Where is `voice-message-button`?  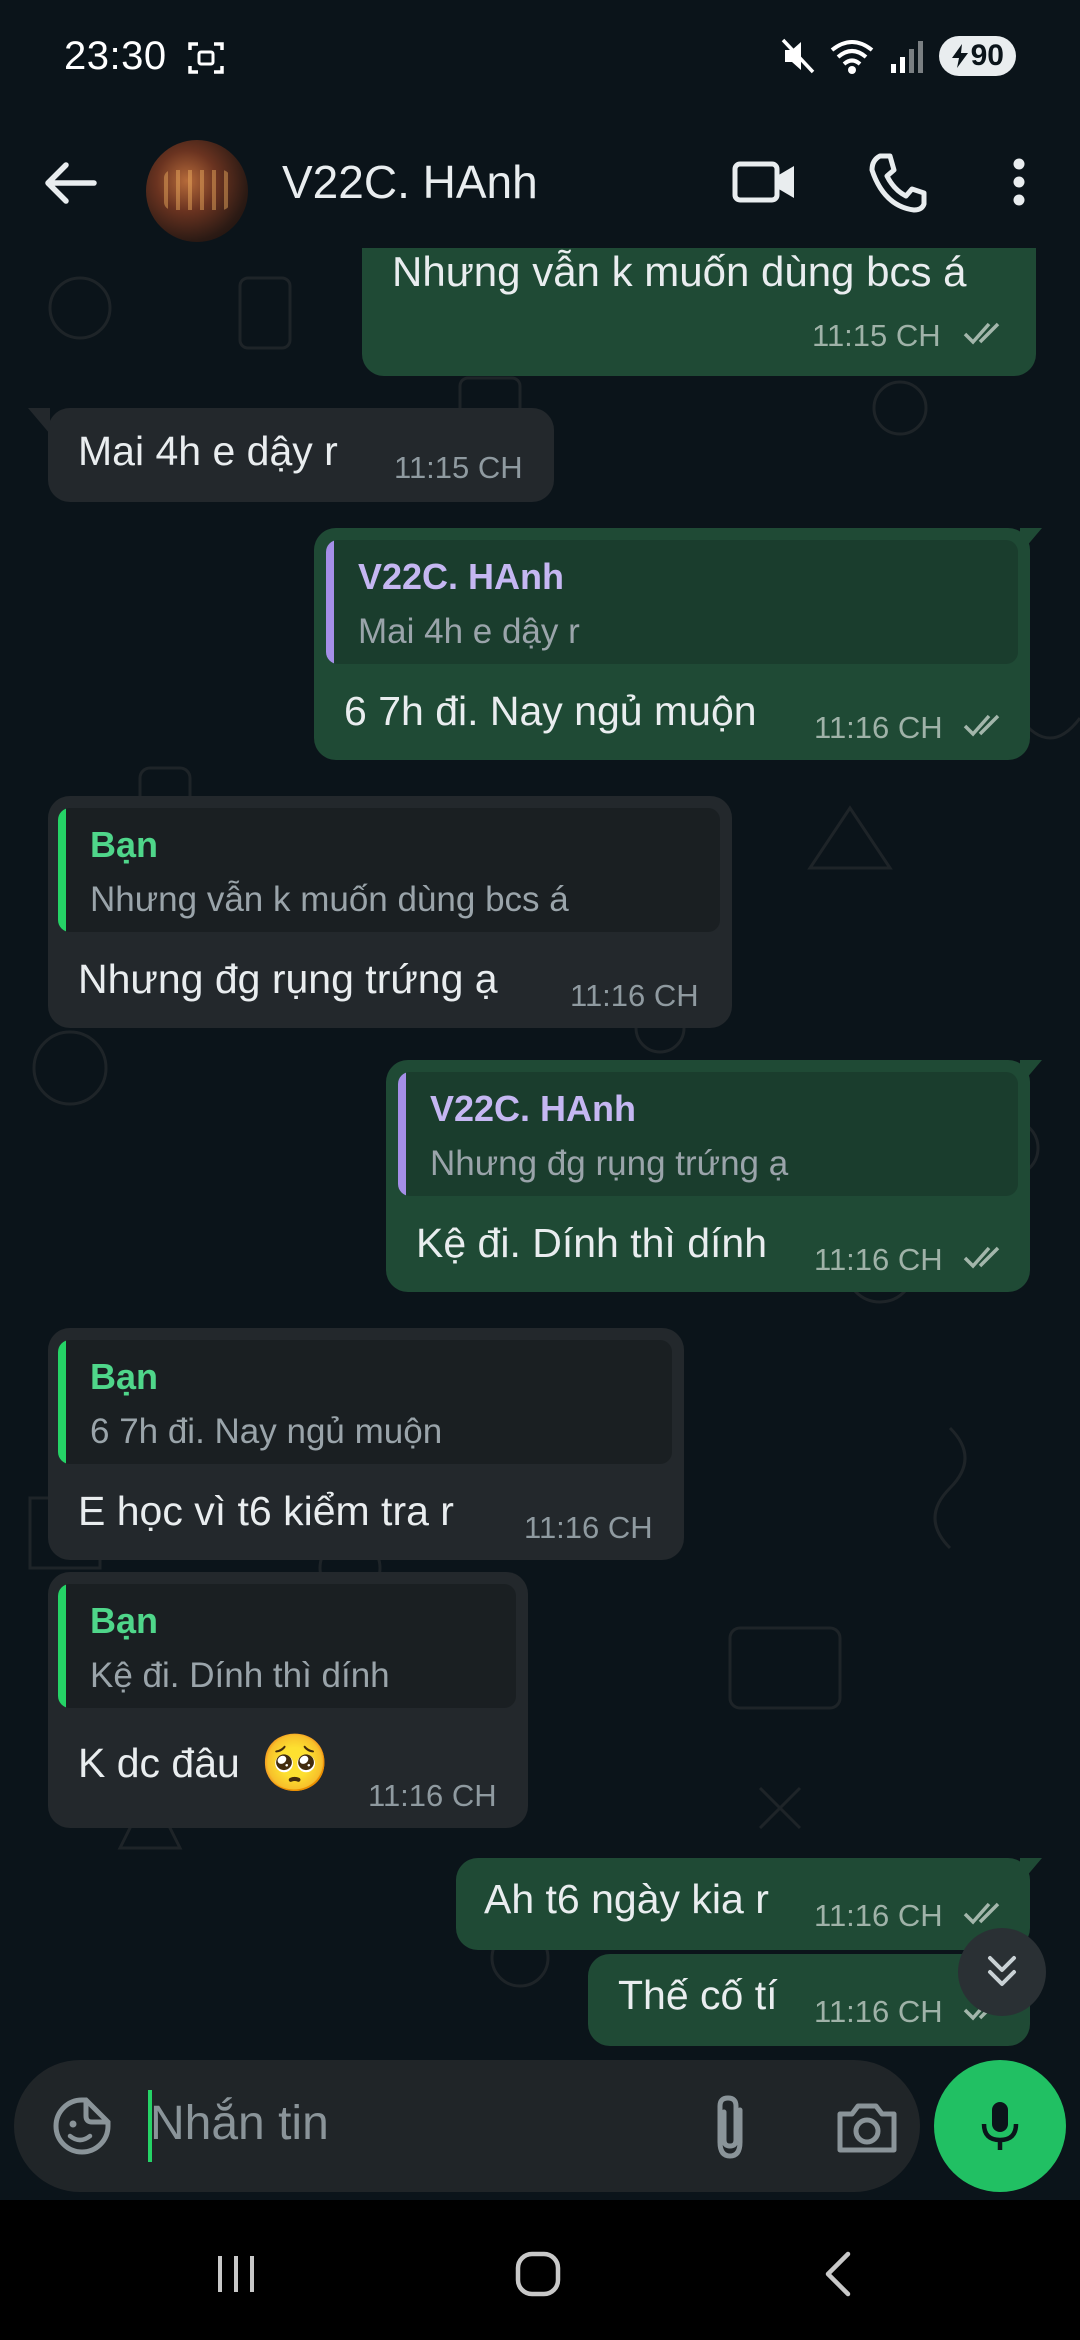
voice-message-button is located at coordinates (1000, 2126).